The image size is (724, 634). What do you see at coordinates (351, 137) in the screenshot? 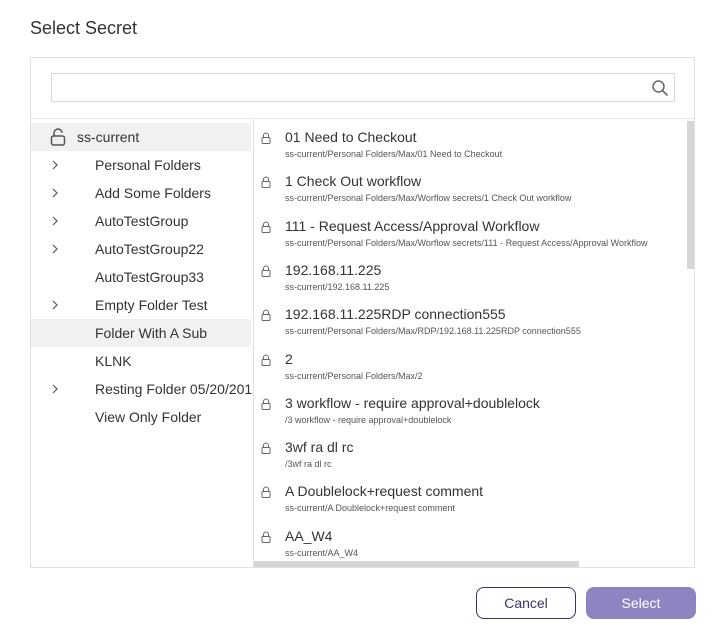
I see `secret-name: 01 Need to Checkout` at bounding box center [351, 137].